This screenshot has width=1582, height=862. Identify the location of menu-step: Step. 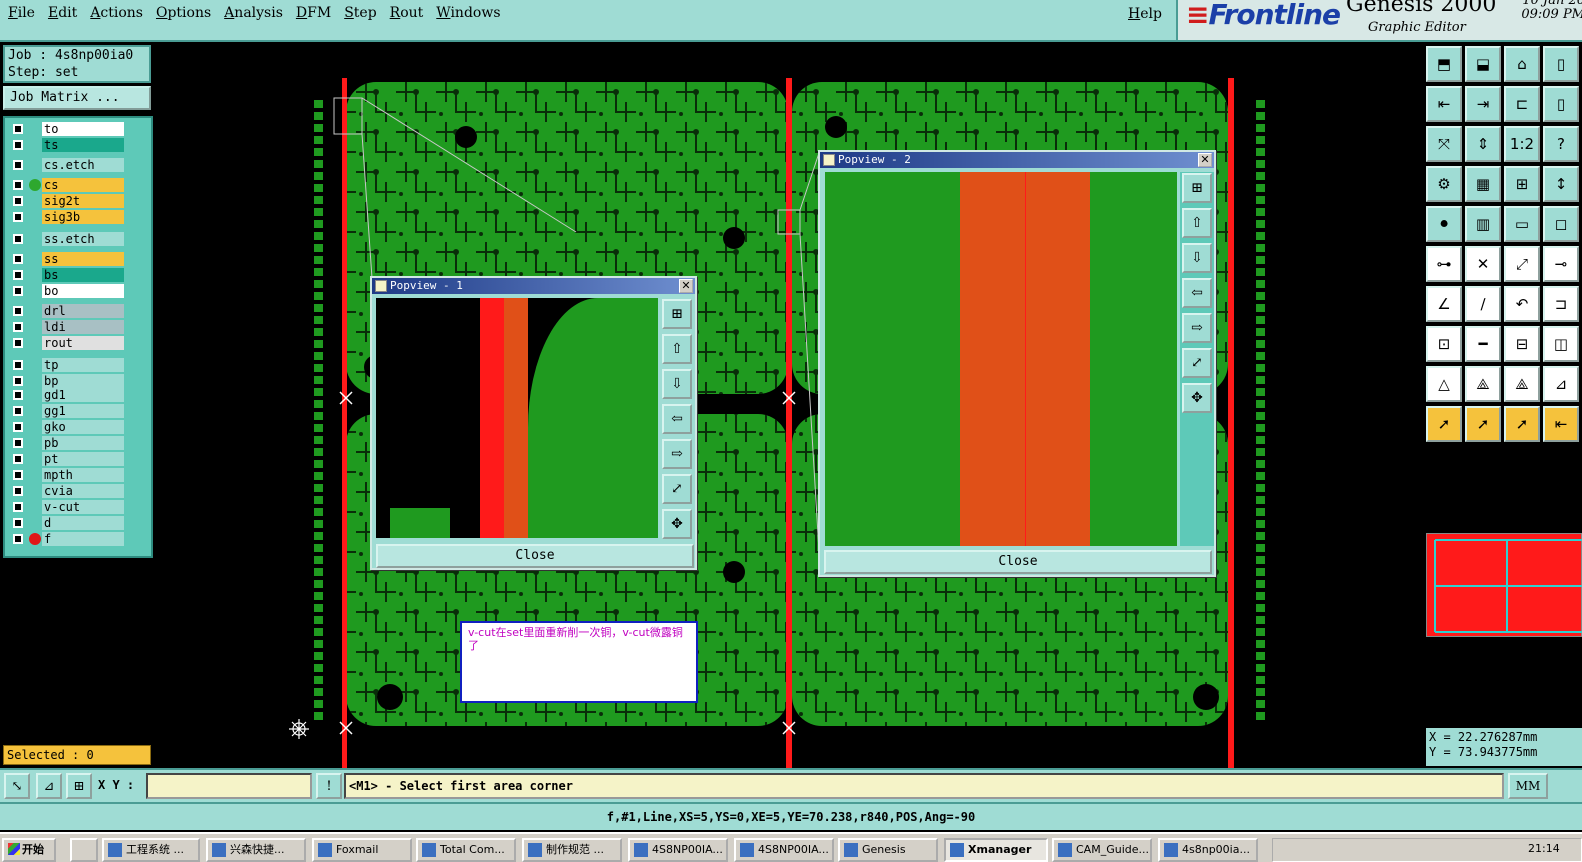
(360, 13).